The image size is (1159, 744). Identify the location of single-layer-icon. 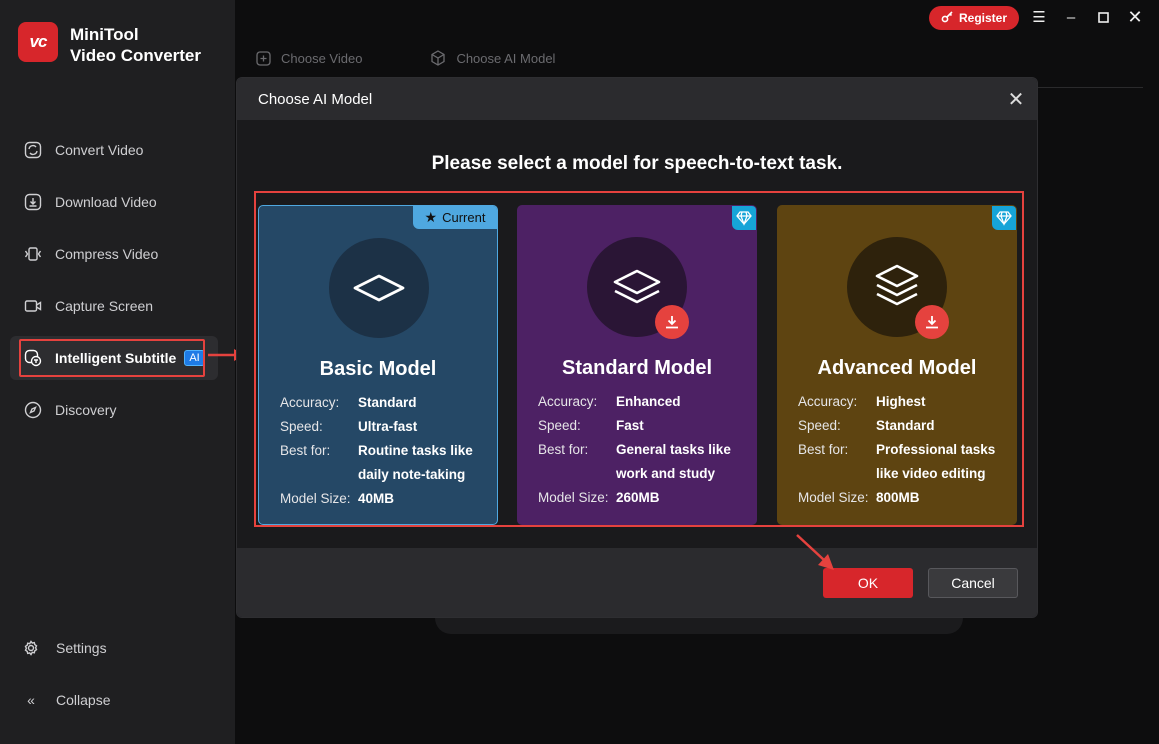
(379, 288).